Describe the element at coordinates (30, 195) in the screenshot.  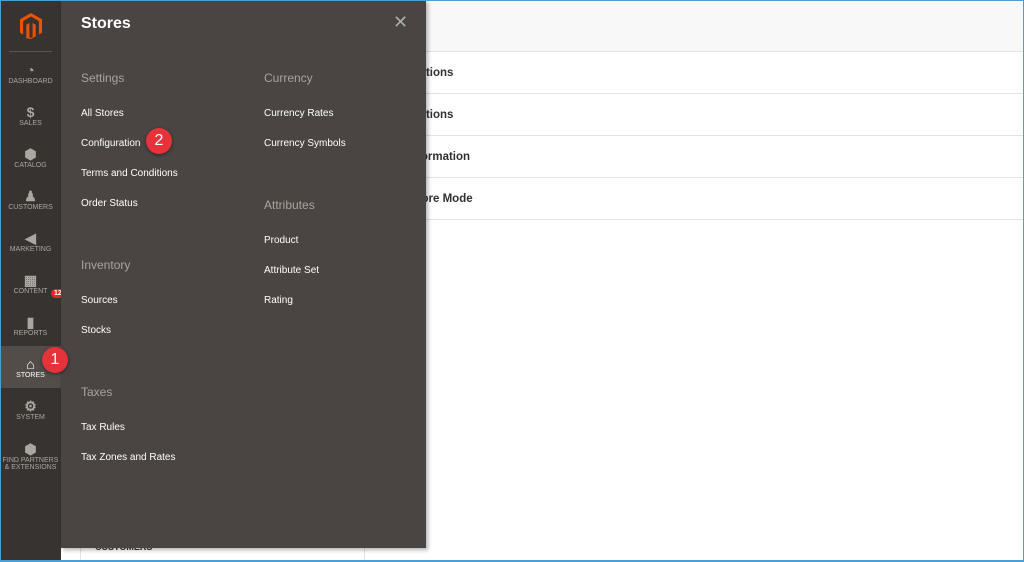
I see `person-icon: ♟` at that location.